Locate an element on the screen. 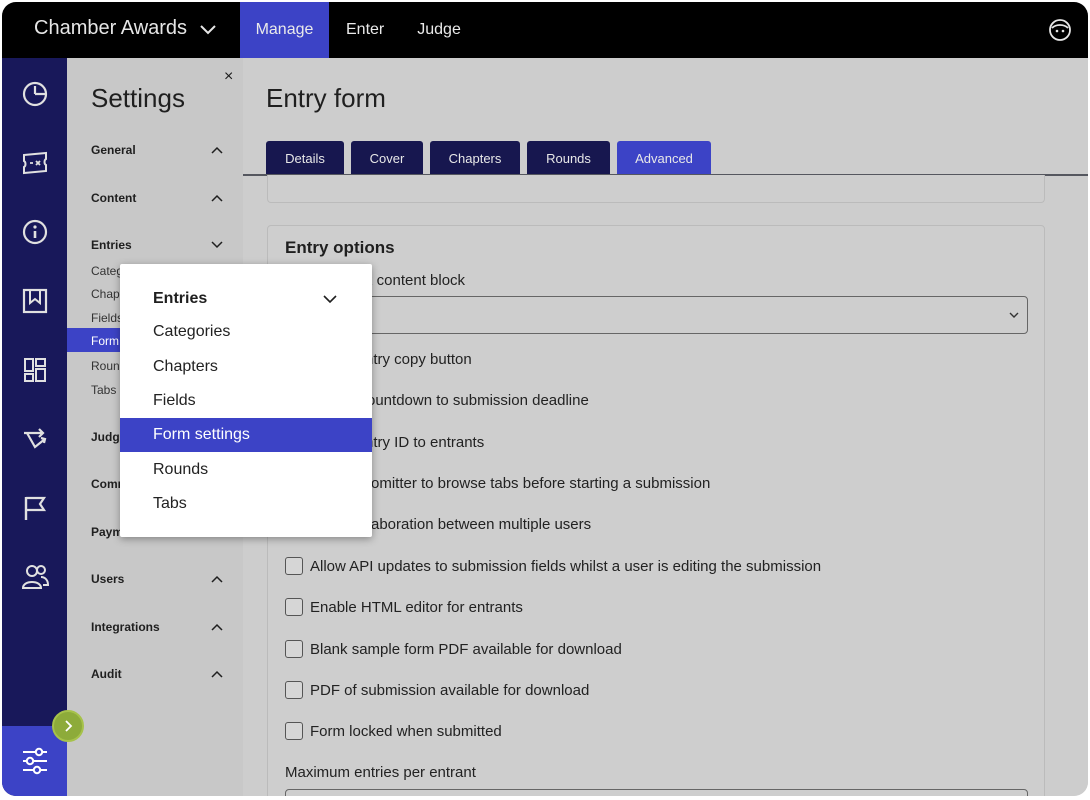 This screenshot has width=1090, height=800. content-block-select is located at coordinates (656, 315).